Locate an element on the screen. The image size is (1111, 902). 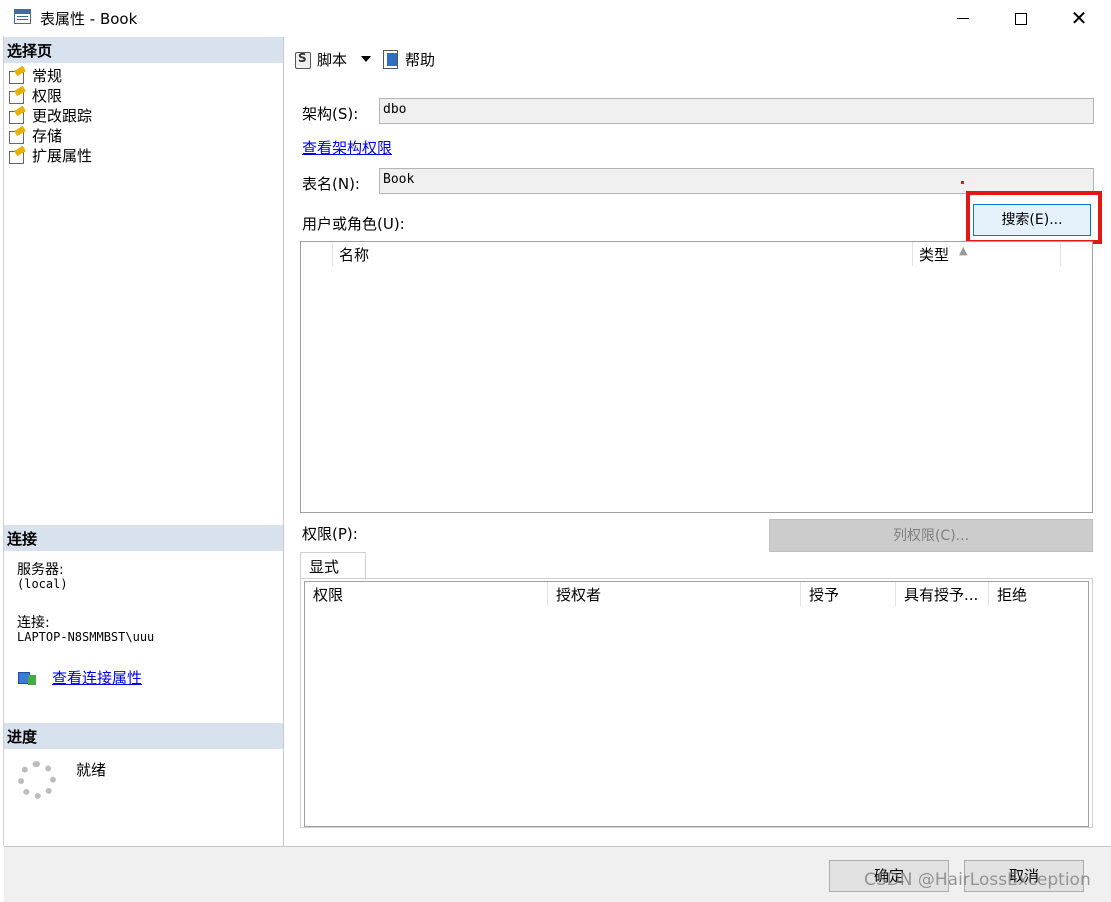
page-nav-list: 常规 权限 更改跟踪 存储 扩展属性 is located at coordinates (50, 115).